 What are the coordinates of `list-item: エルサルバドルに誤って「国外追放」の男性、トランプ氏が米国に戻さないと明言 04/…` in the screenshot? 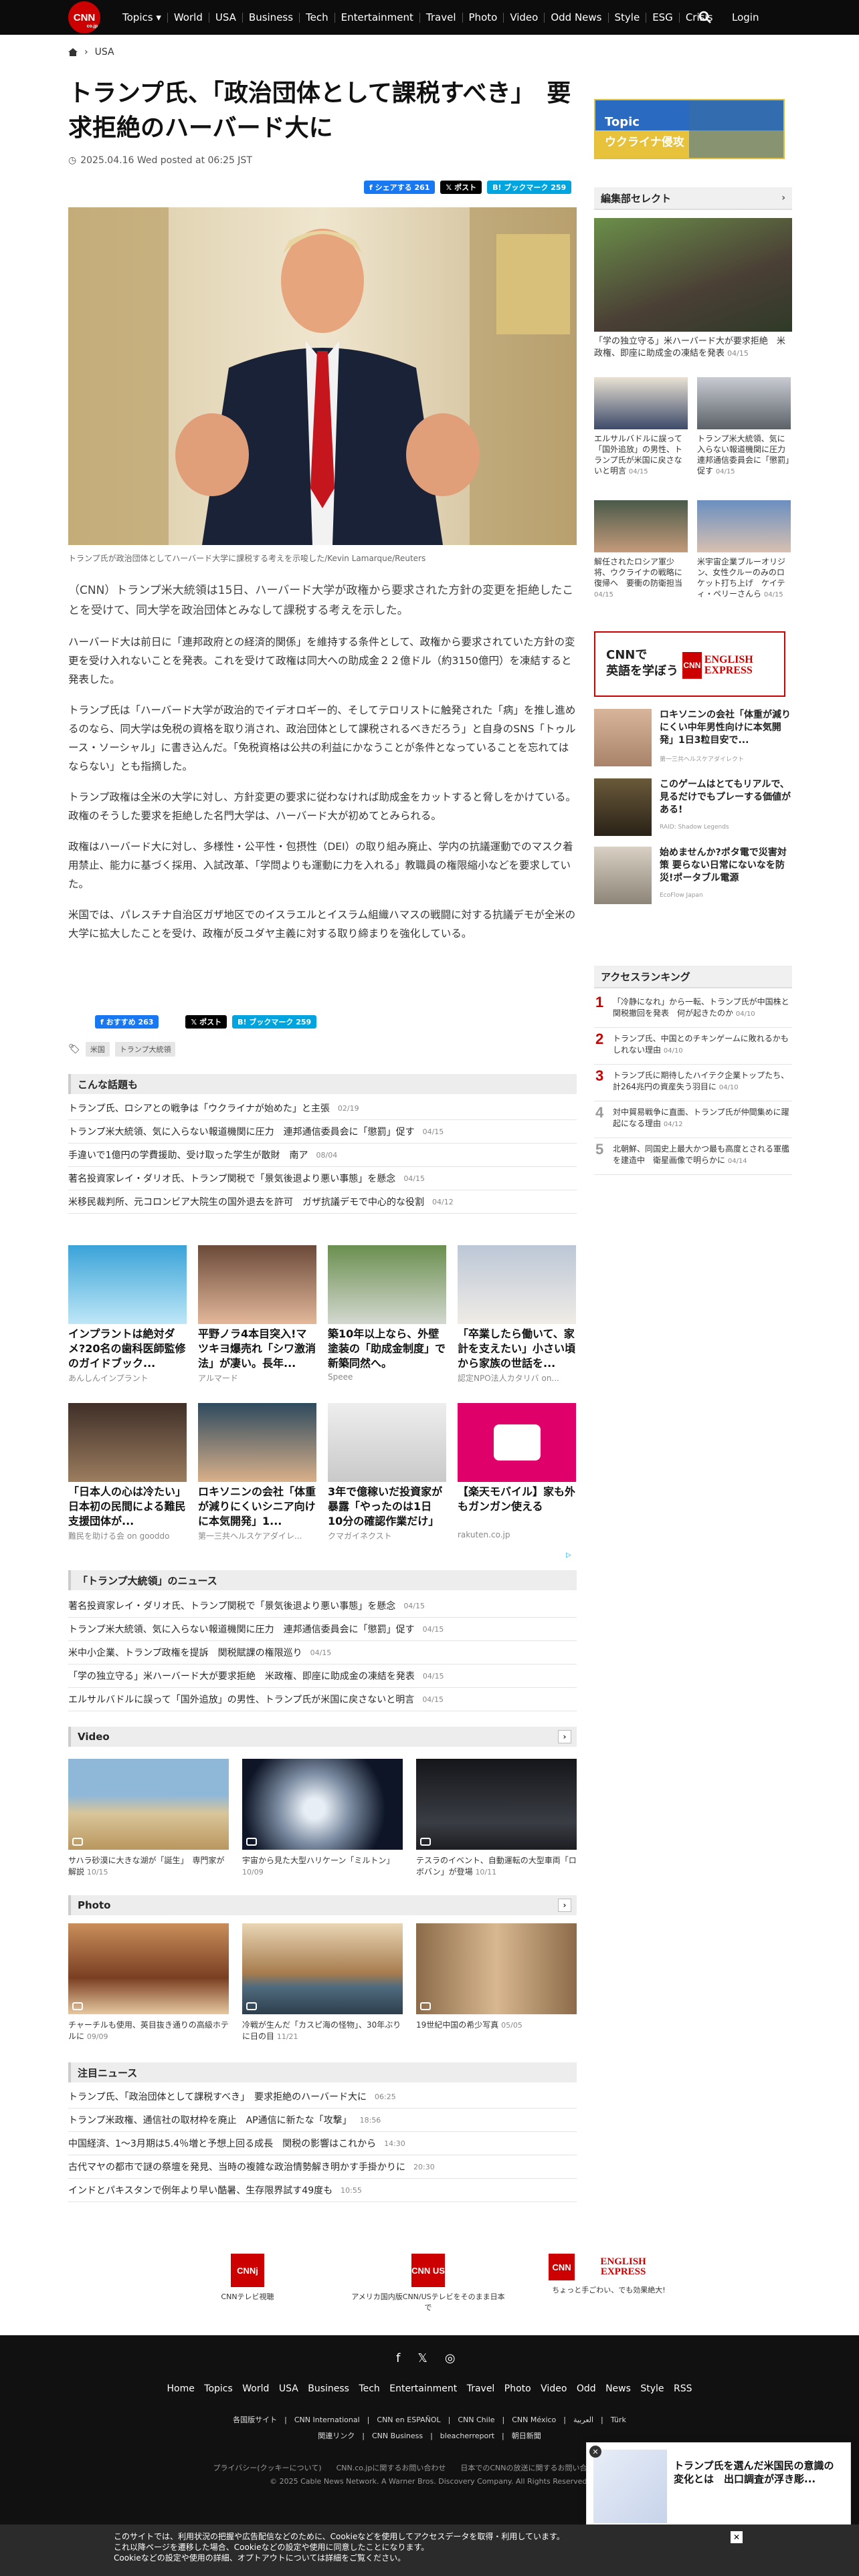 It's located at (322, 1700).